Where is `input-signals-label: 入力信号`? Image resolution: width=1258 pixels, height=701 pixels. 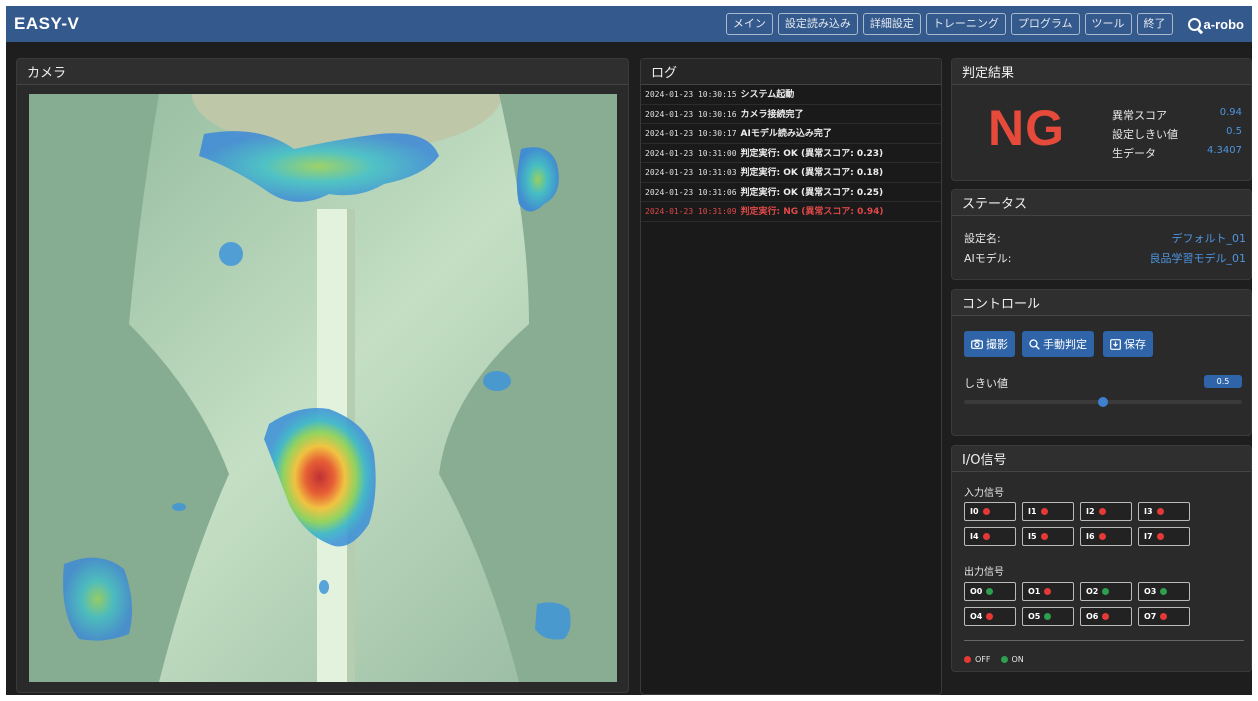
input-signals-label: 入力信号 is located at coordinates (984, 493).